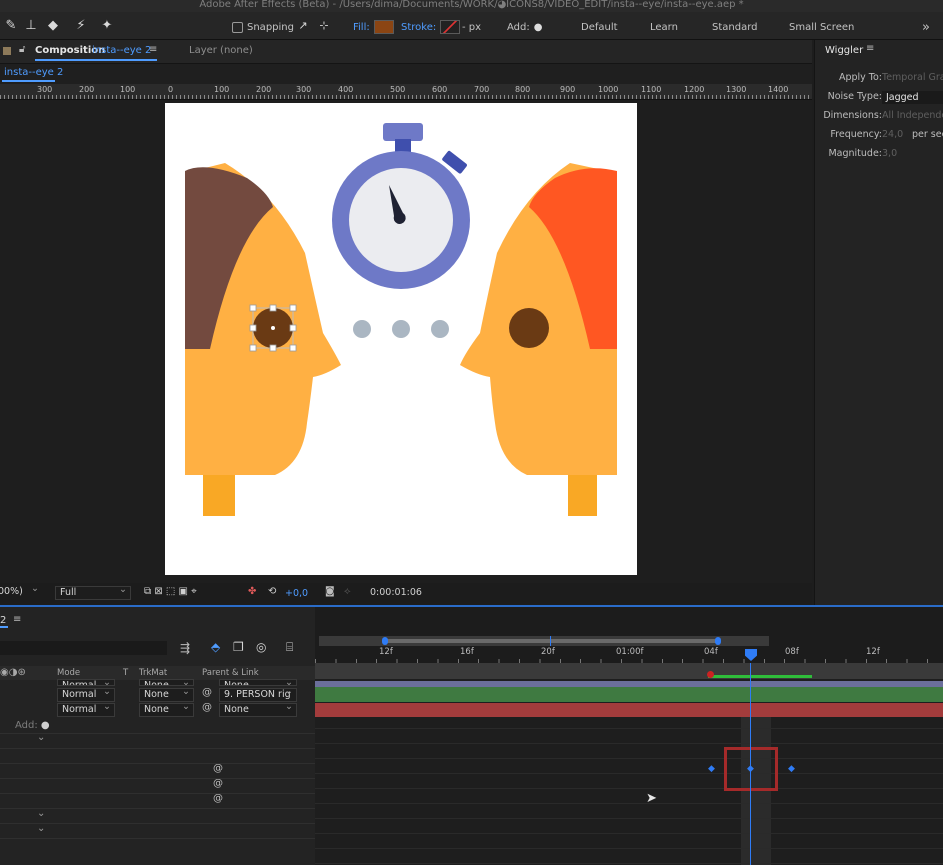 This screenshot has height=865, width=943. What do you see at coordinates (912, 115) in the screenshot?
I see `dimensions-dropdown: All Independently` at bounding box center [912, 115].